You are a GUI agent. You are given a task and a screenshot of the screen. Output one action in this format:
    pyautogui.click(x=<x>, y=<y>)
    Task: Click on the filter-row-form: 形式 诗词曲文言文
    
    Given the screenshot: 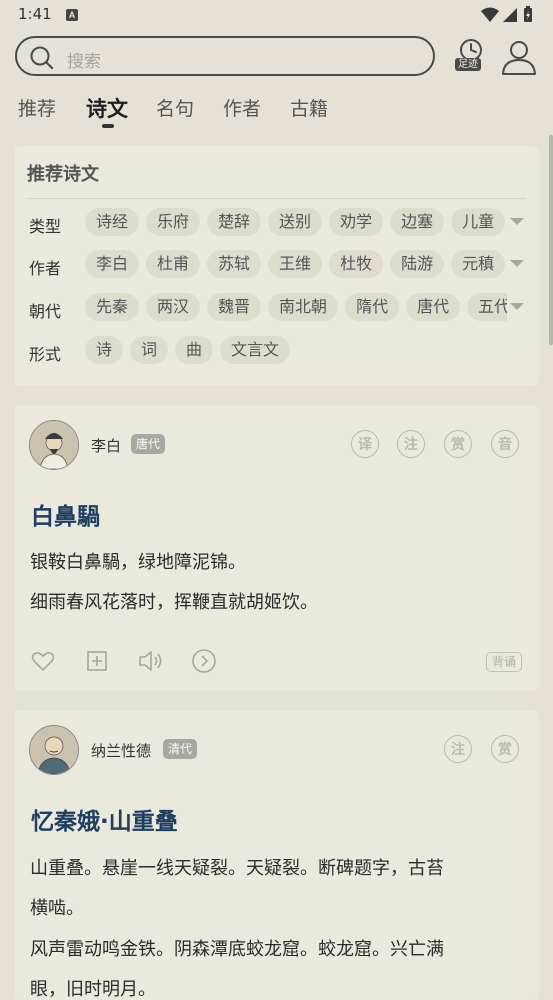 What is the action you would take?
    pyautogui.click(x=276, y=351)
    